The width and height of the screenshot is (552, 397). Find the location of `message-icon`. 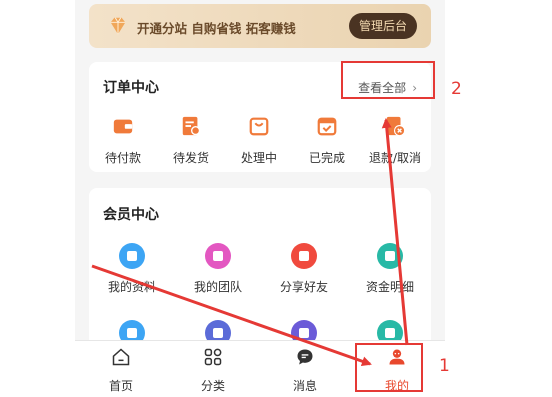

message-icon is located at coordinates (305, 357).